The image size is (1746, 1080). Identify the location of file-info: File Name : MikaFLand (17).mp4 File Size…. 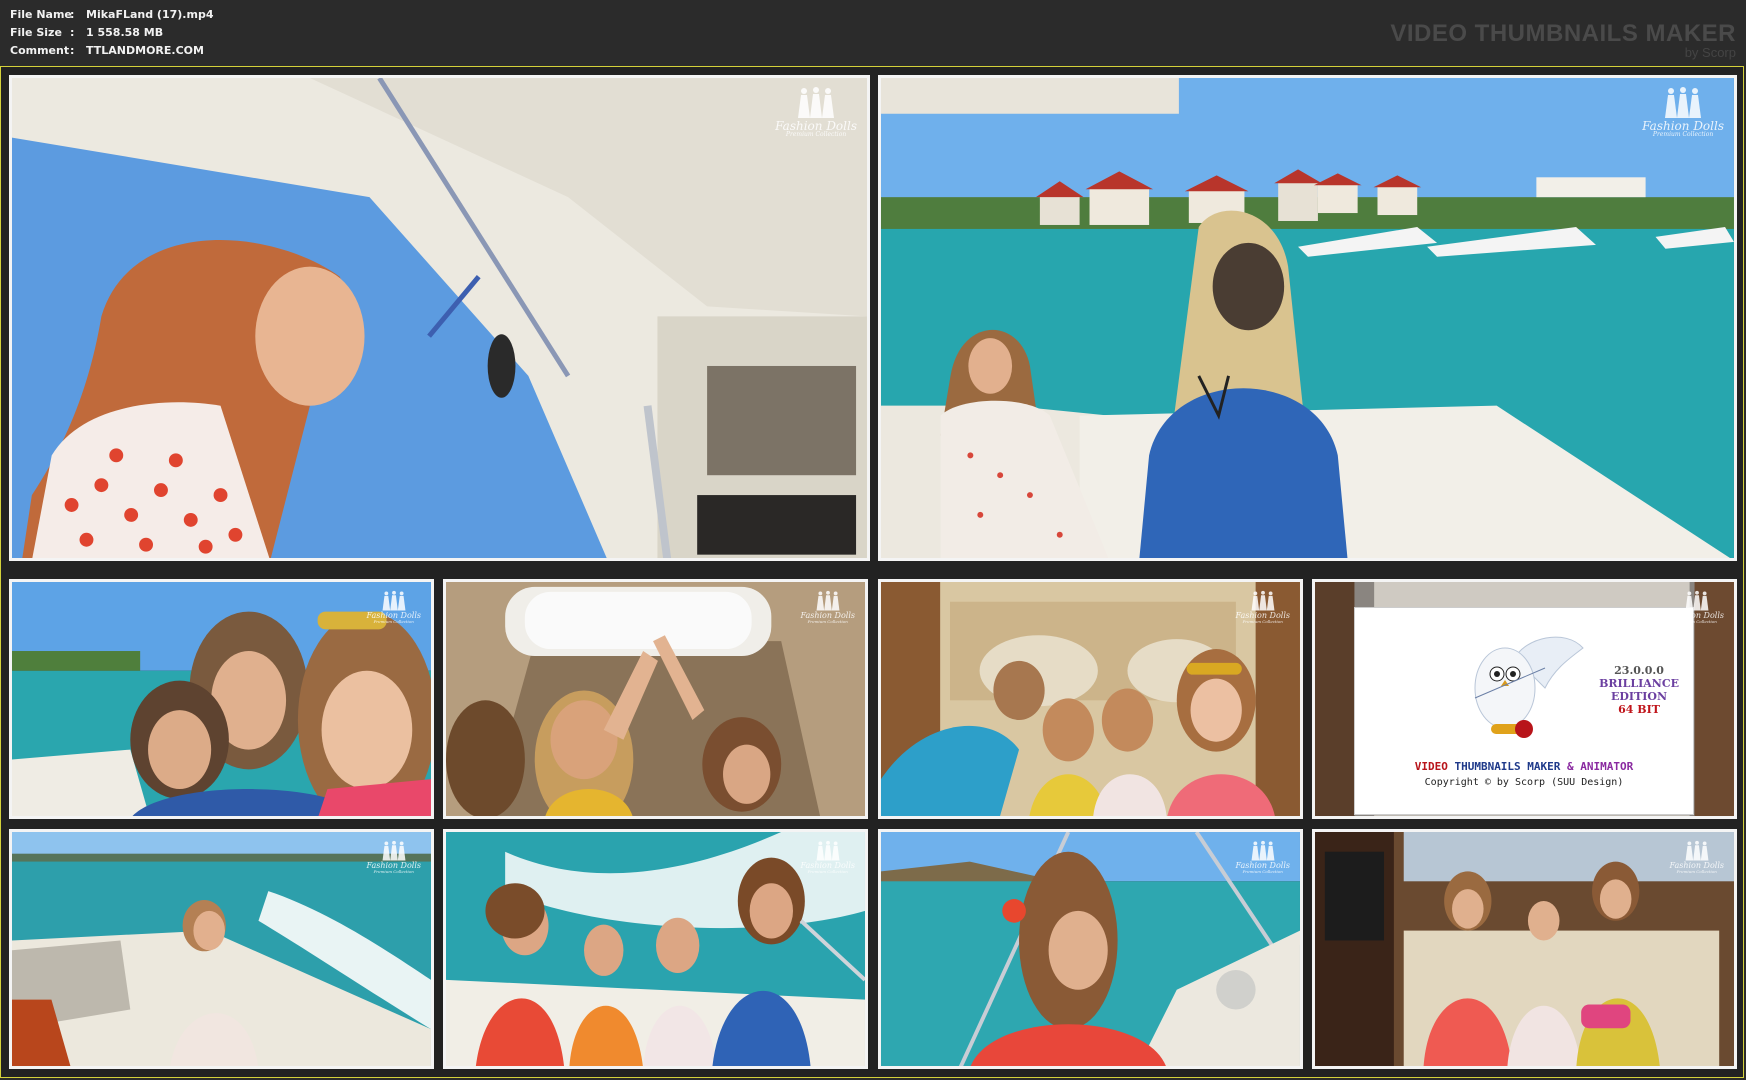
(111, 33).